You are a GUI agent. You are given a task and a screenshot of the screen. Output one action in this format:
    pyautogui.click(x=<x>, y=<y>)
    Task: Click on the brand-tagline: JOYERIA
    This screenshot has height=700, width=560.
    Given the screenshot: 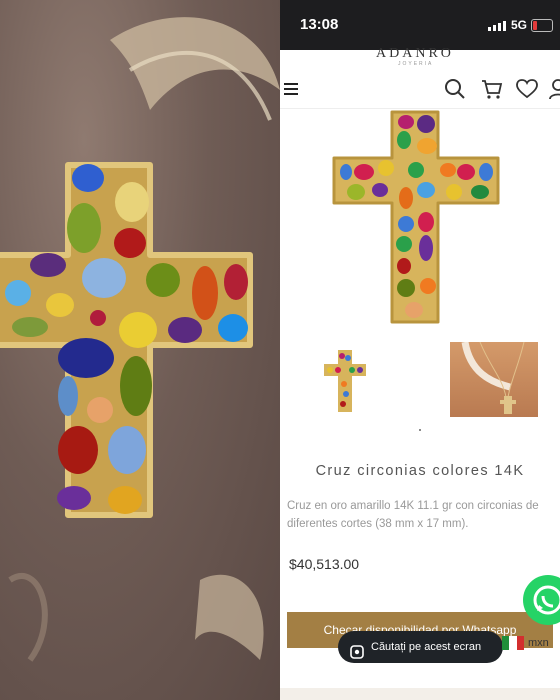 What is the action you would take?
    pyautogui.click(x=416, y=64)
    